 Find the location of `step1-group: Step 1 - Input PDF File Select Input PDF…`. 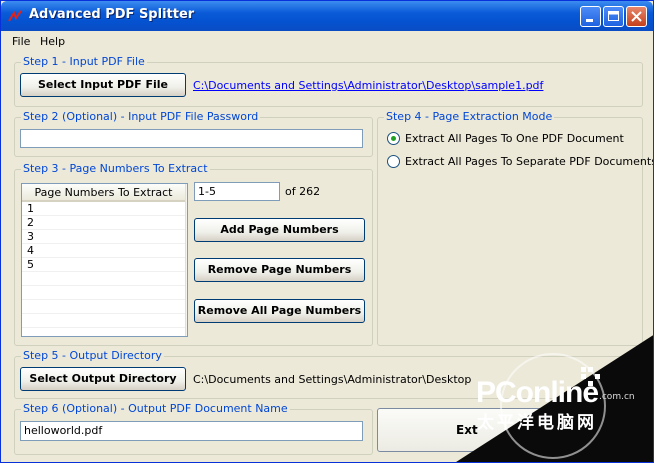

step1-group: Step 1 - Input PDF File Select Input PDF… is located at coordinates (328, 81).